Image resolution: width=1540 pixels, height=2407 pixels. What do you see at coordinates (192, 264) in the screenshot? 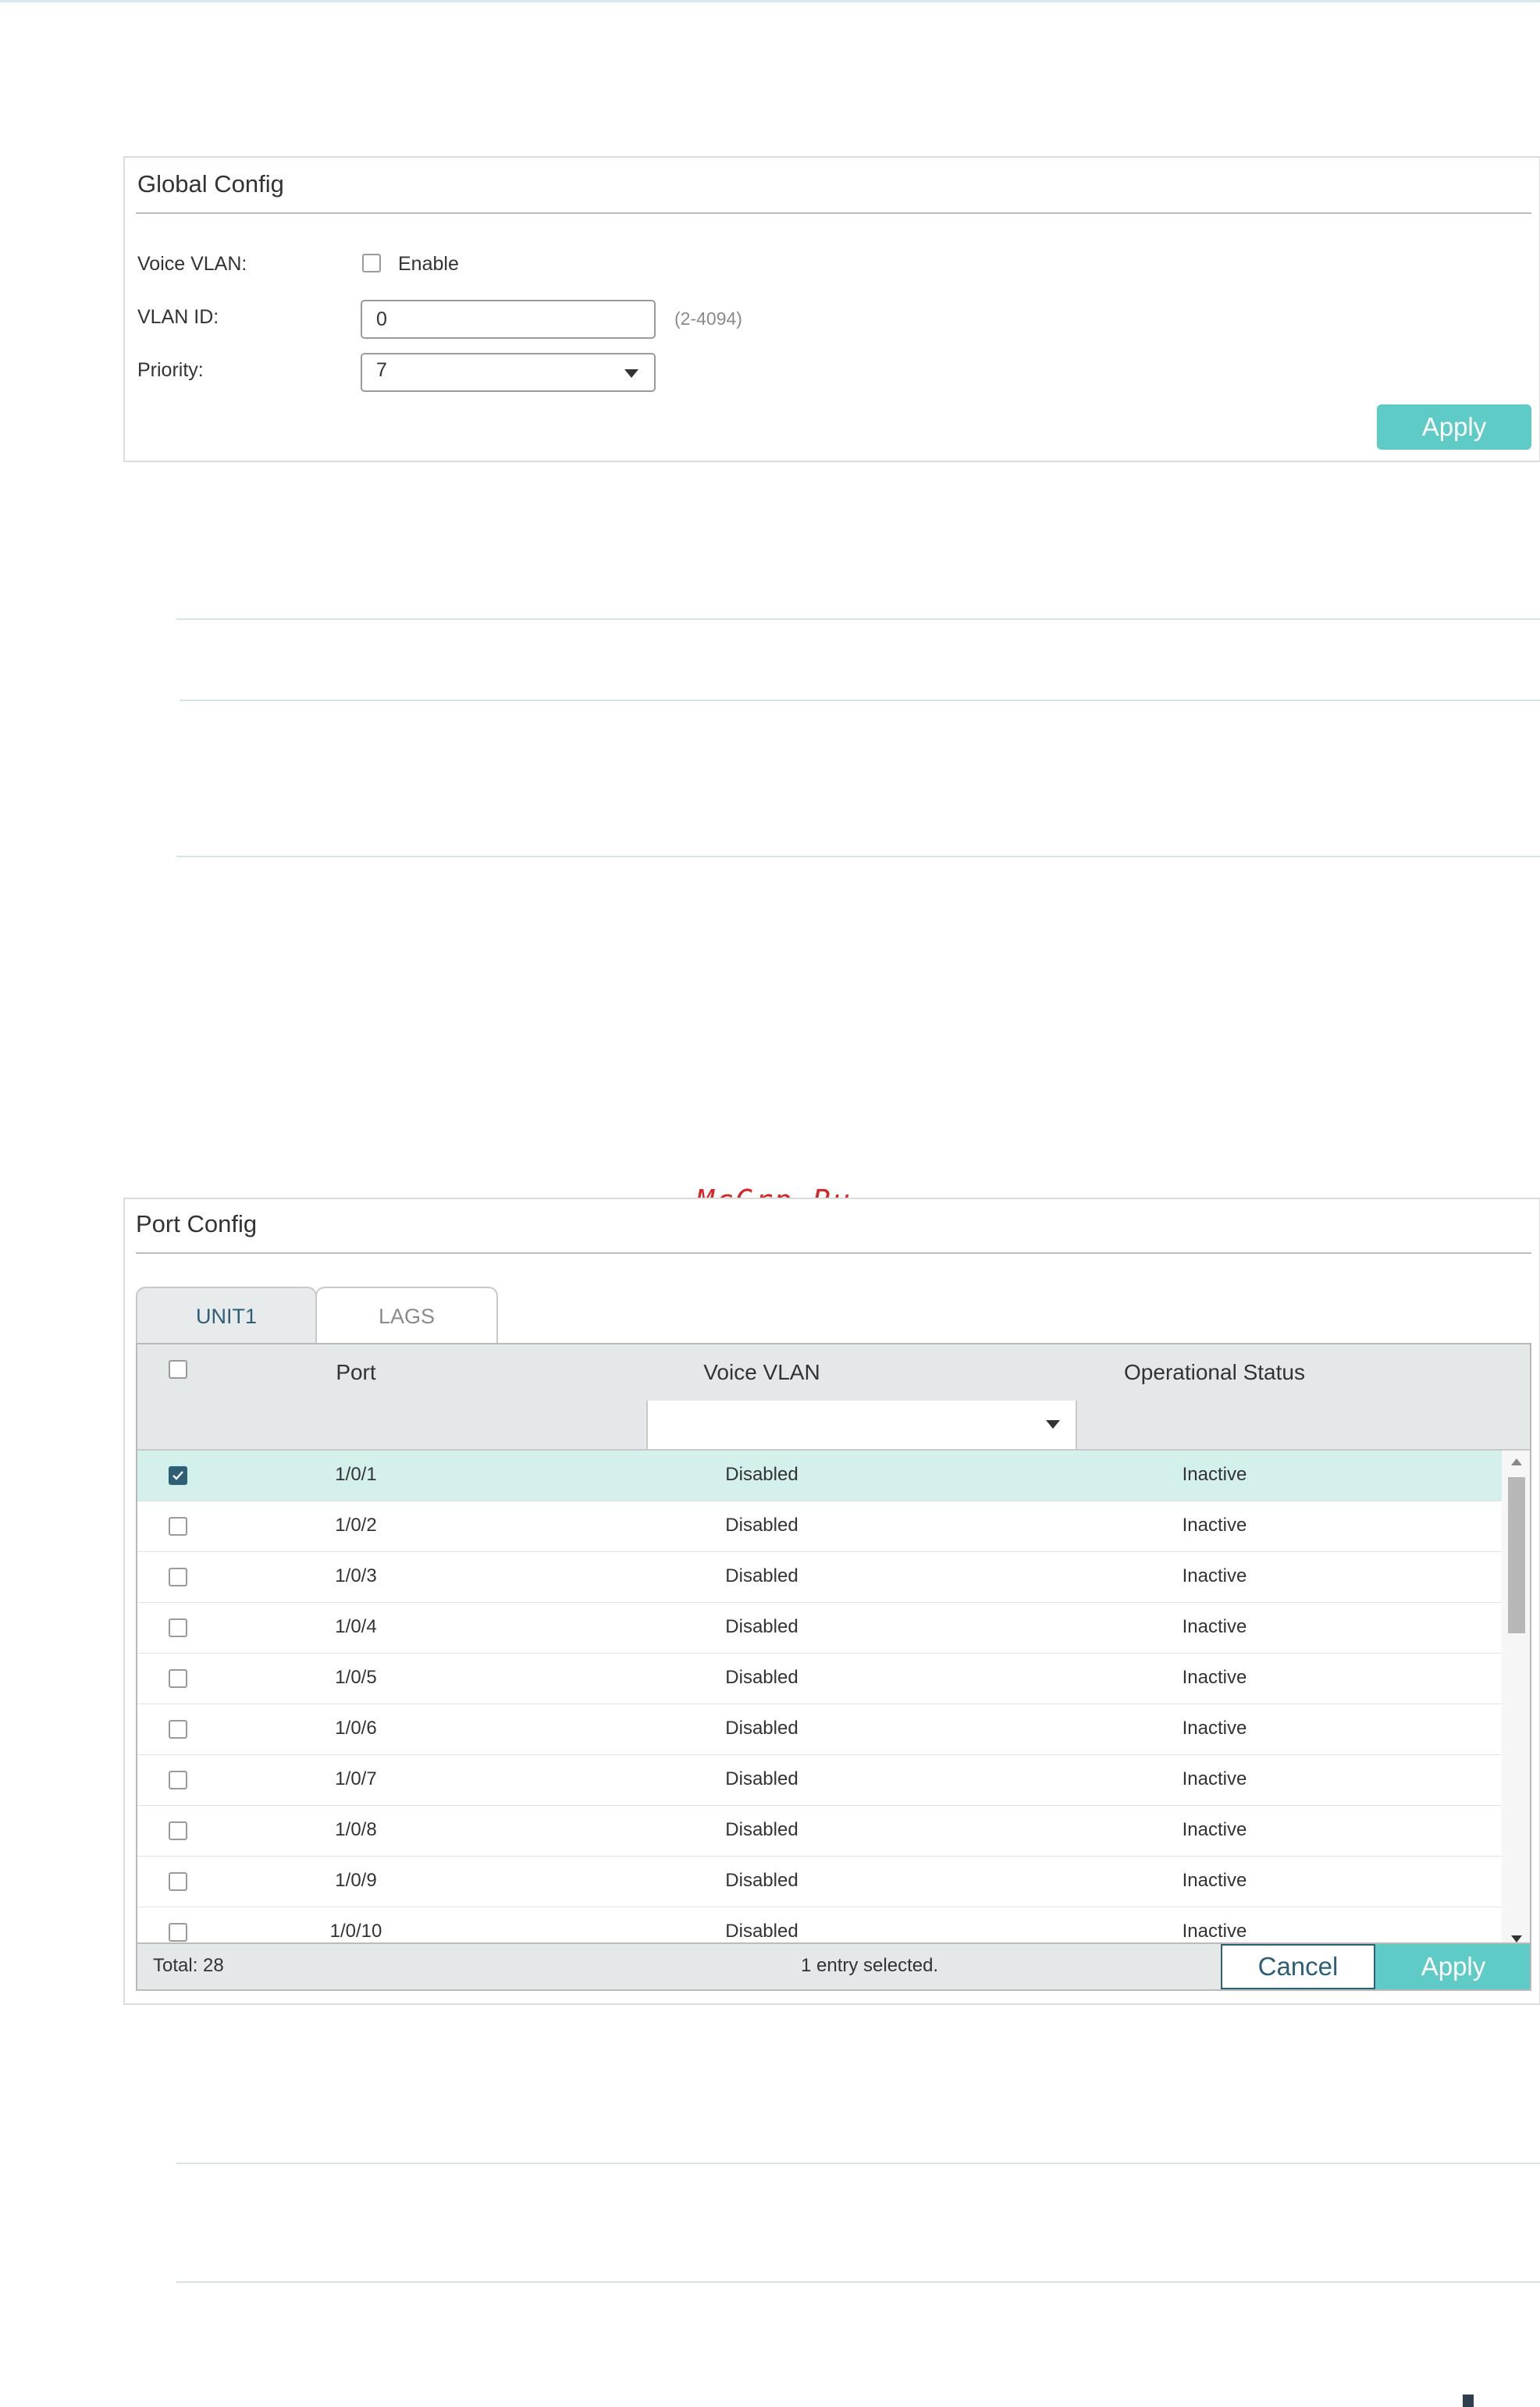
I see `voice-vlan-label: Voice VLAN:` at bounding box center [192, 264].